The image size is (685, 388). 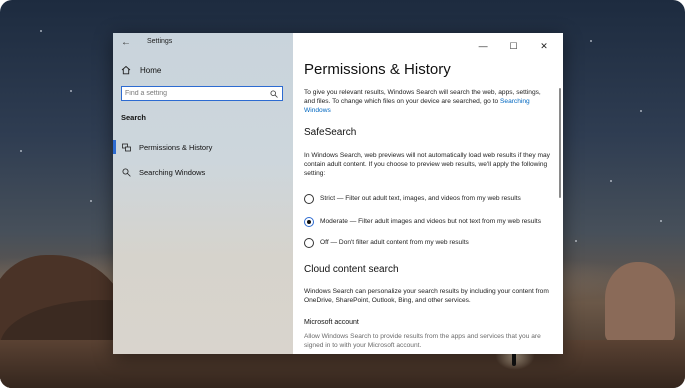 I want to click on home-nav-item: Home, so click(x=201, y=71).